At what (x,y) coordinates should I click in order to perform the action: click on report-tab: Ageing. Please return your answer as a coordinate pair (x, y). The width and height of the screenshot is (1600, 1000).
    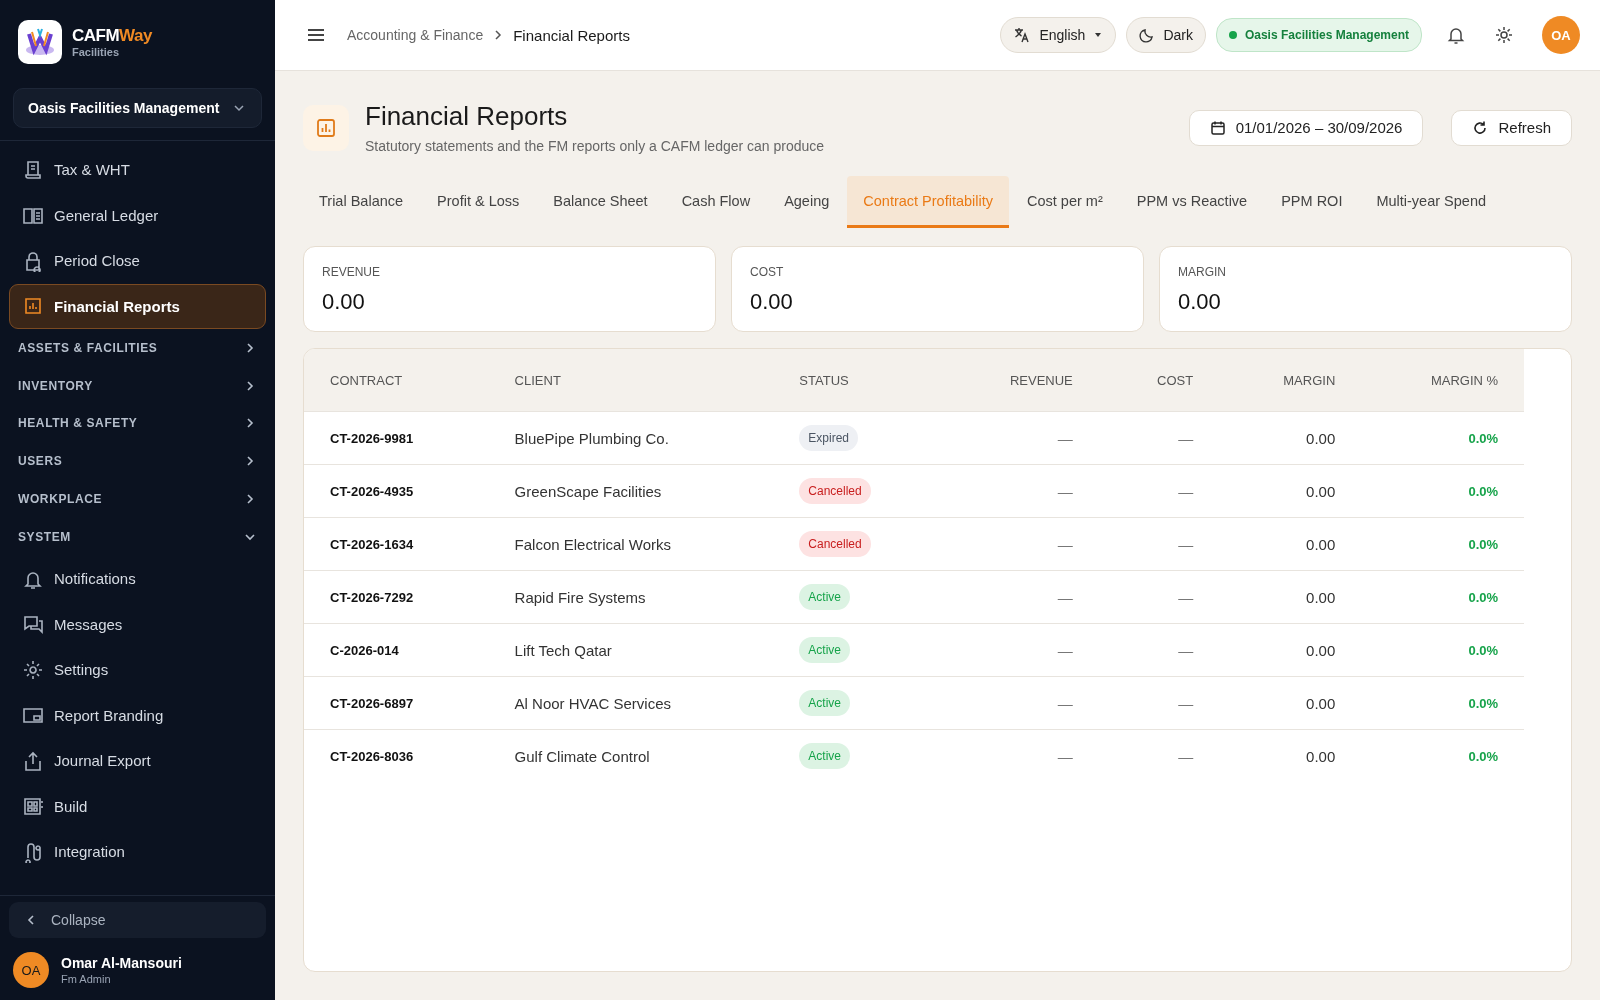
    Looking at the image, I should click on (807, 202).